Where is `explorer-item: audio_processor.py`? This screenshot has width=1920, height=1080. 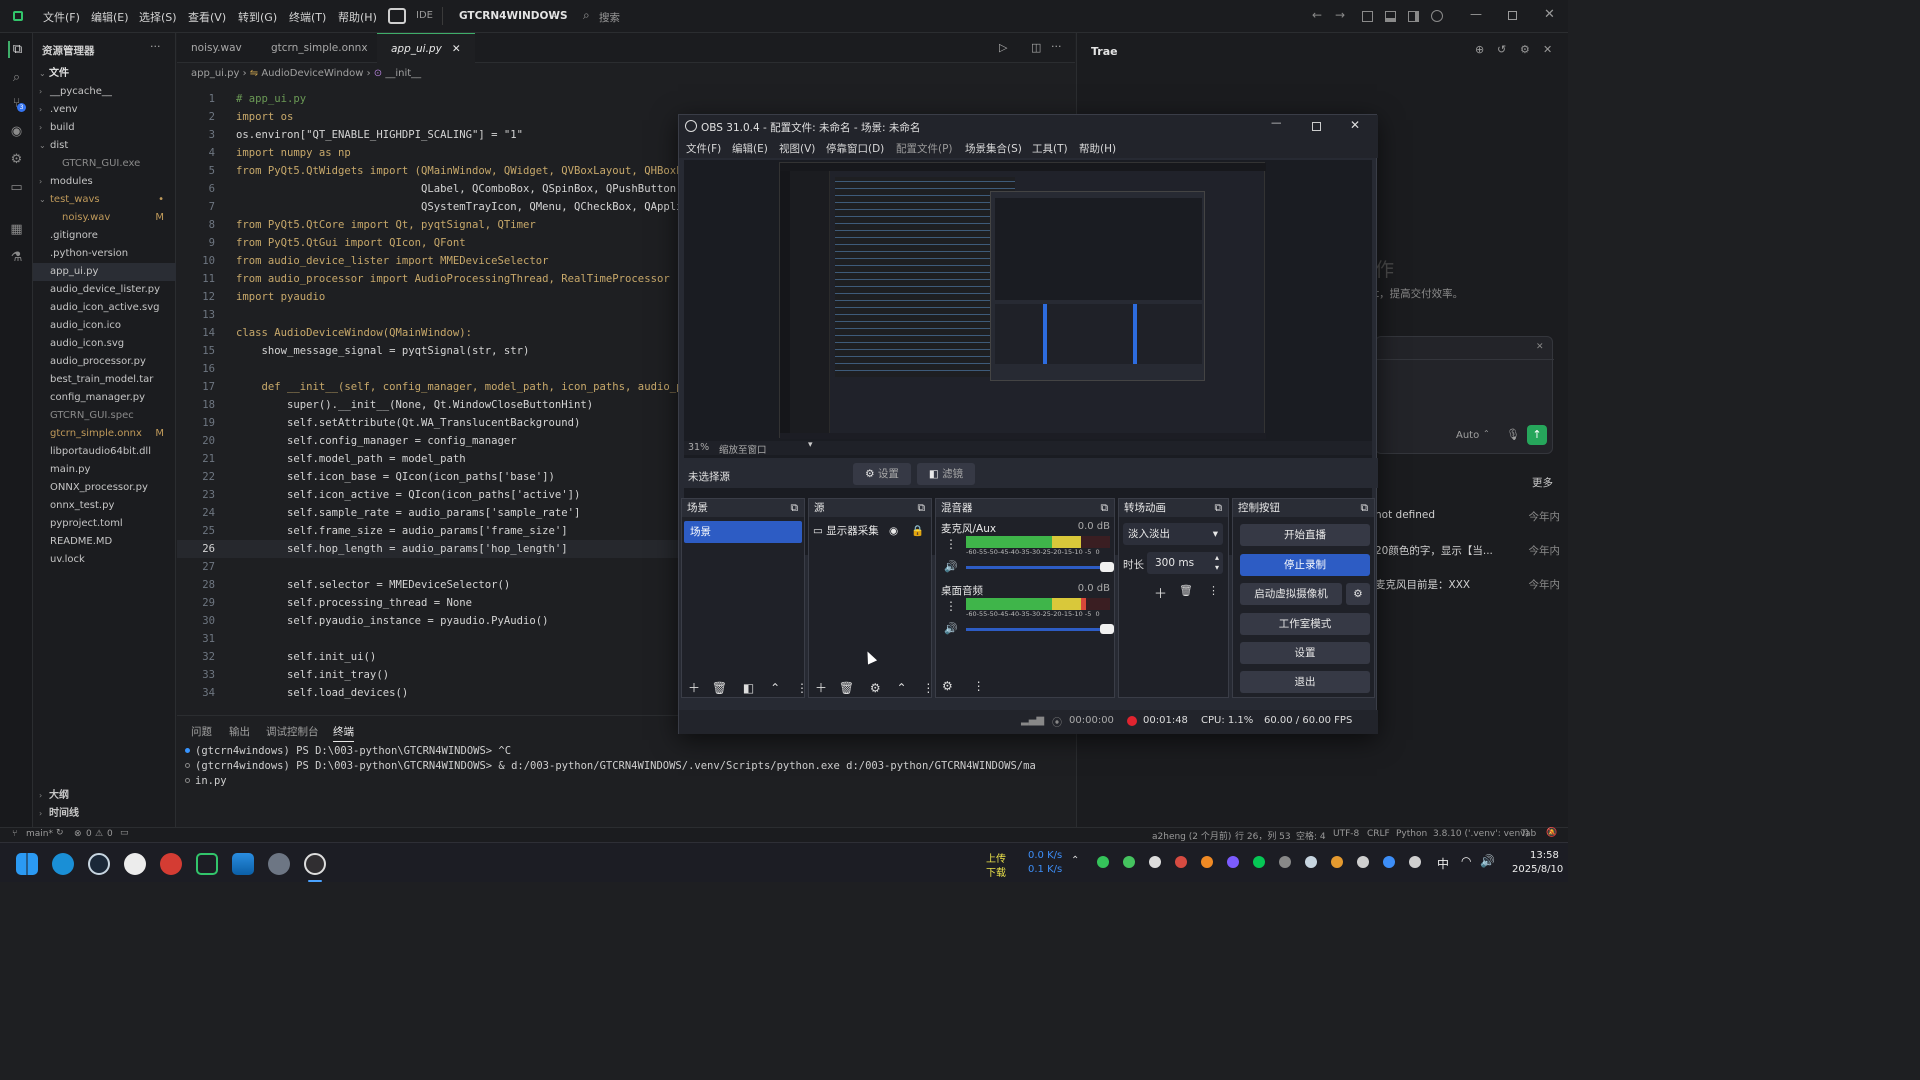
explorer-item: audio_processor.py is located at coordinates (104, 362).